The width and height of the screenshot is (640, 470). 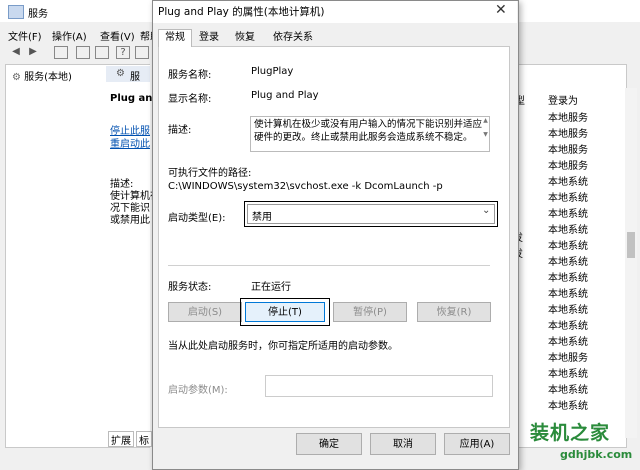 What do you see at coordinates (262, 217) in the screenshot?
I see `startup-type-value: 禁用` at bounding box center [262, 217].